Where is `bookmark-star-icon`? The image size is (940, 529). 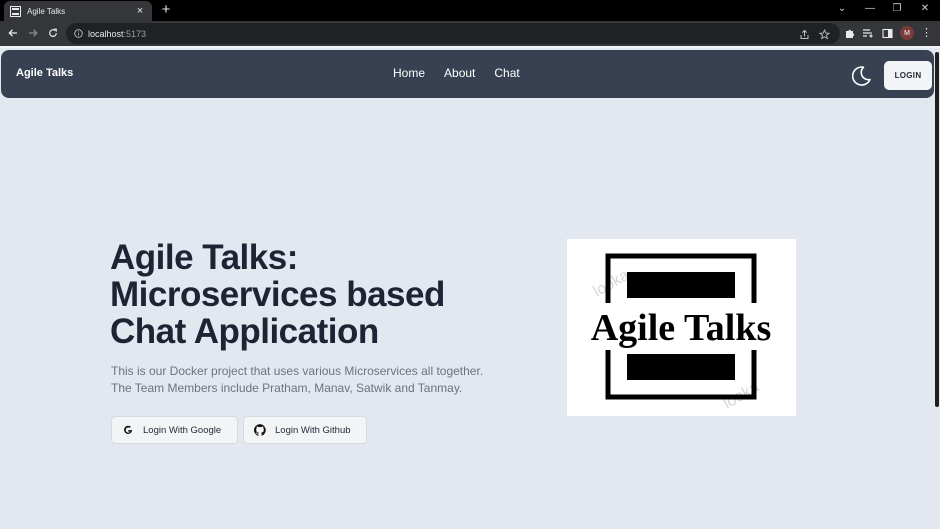
bookmark-star-icon is located at coordinates (824, 34).